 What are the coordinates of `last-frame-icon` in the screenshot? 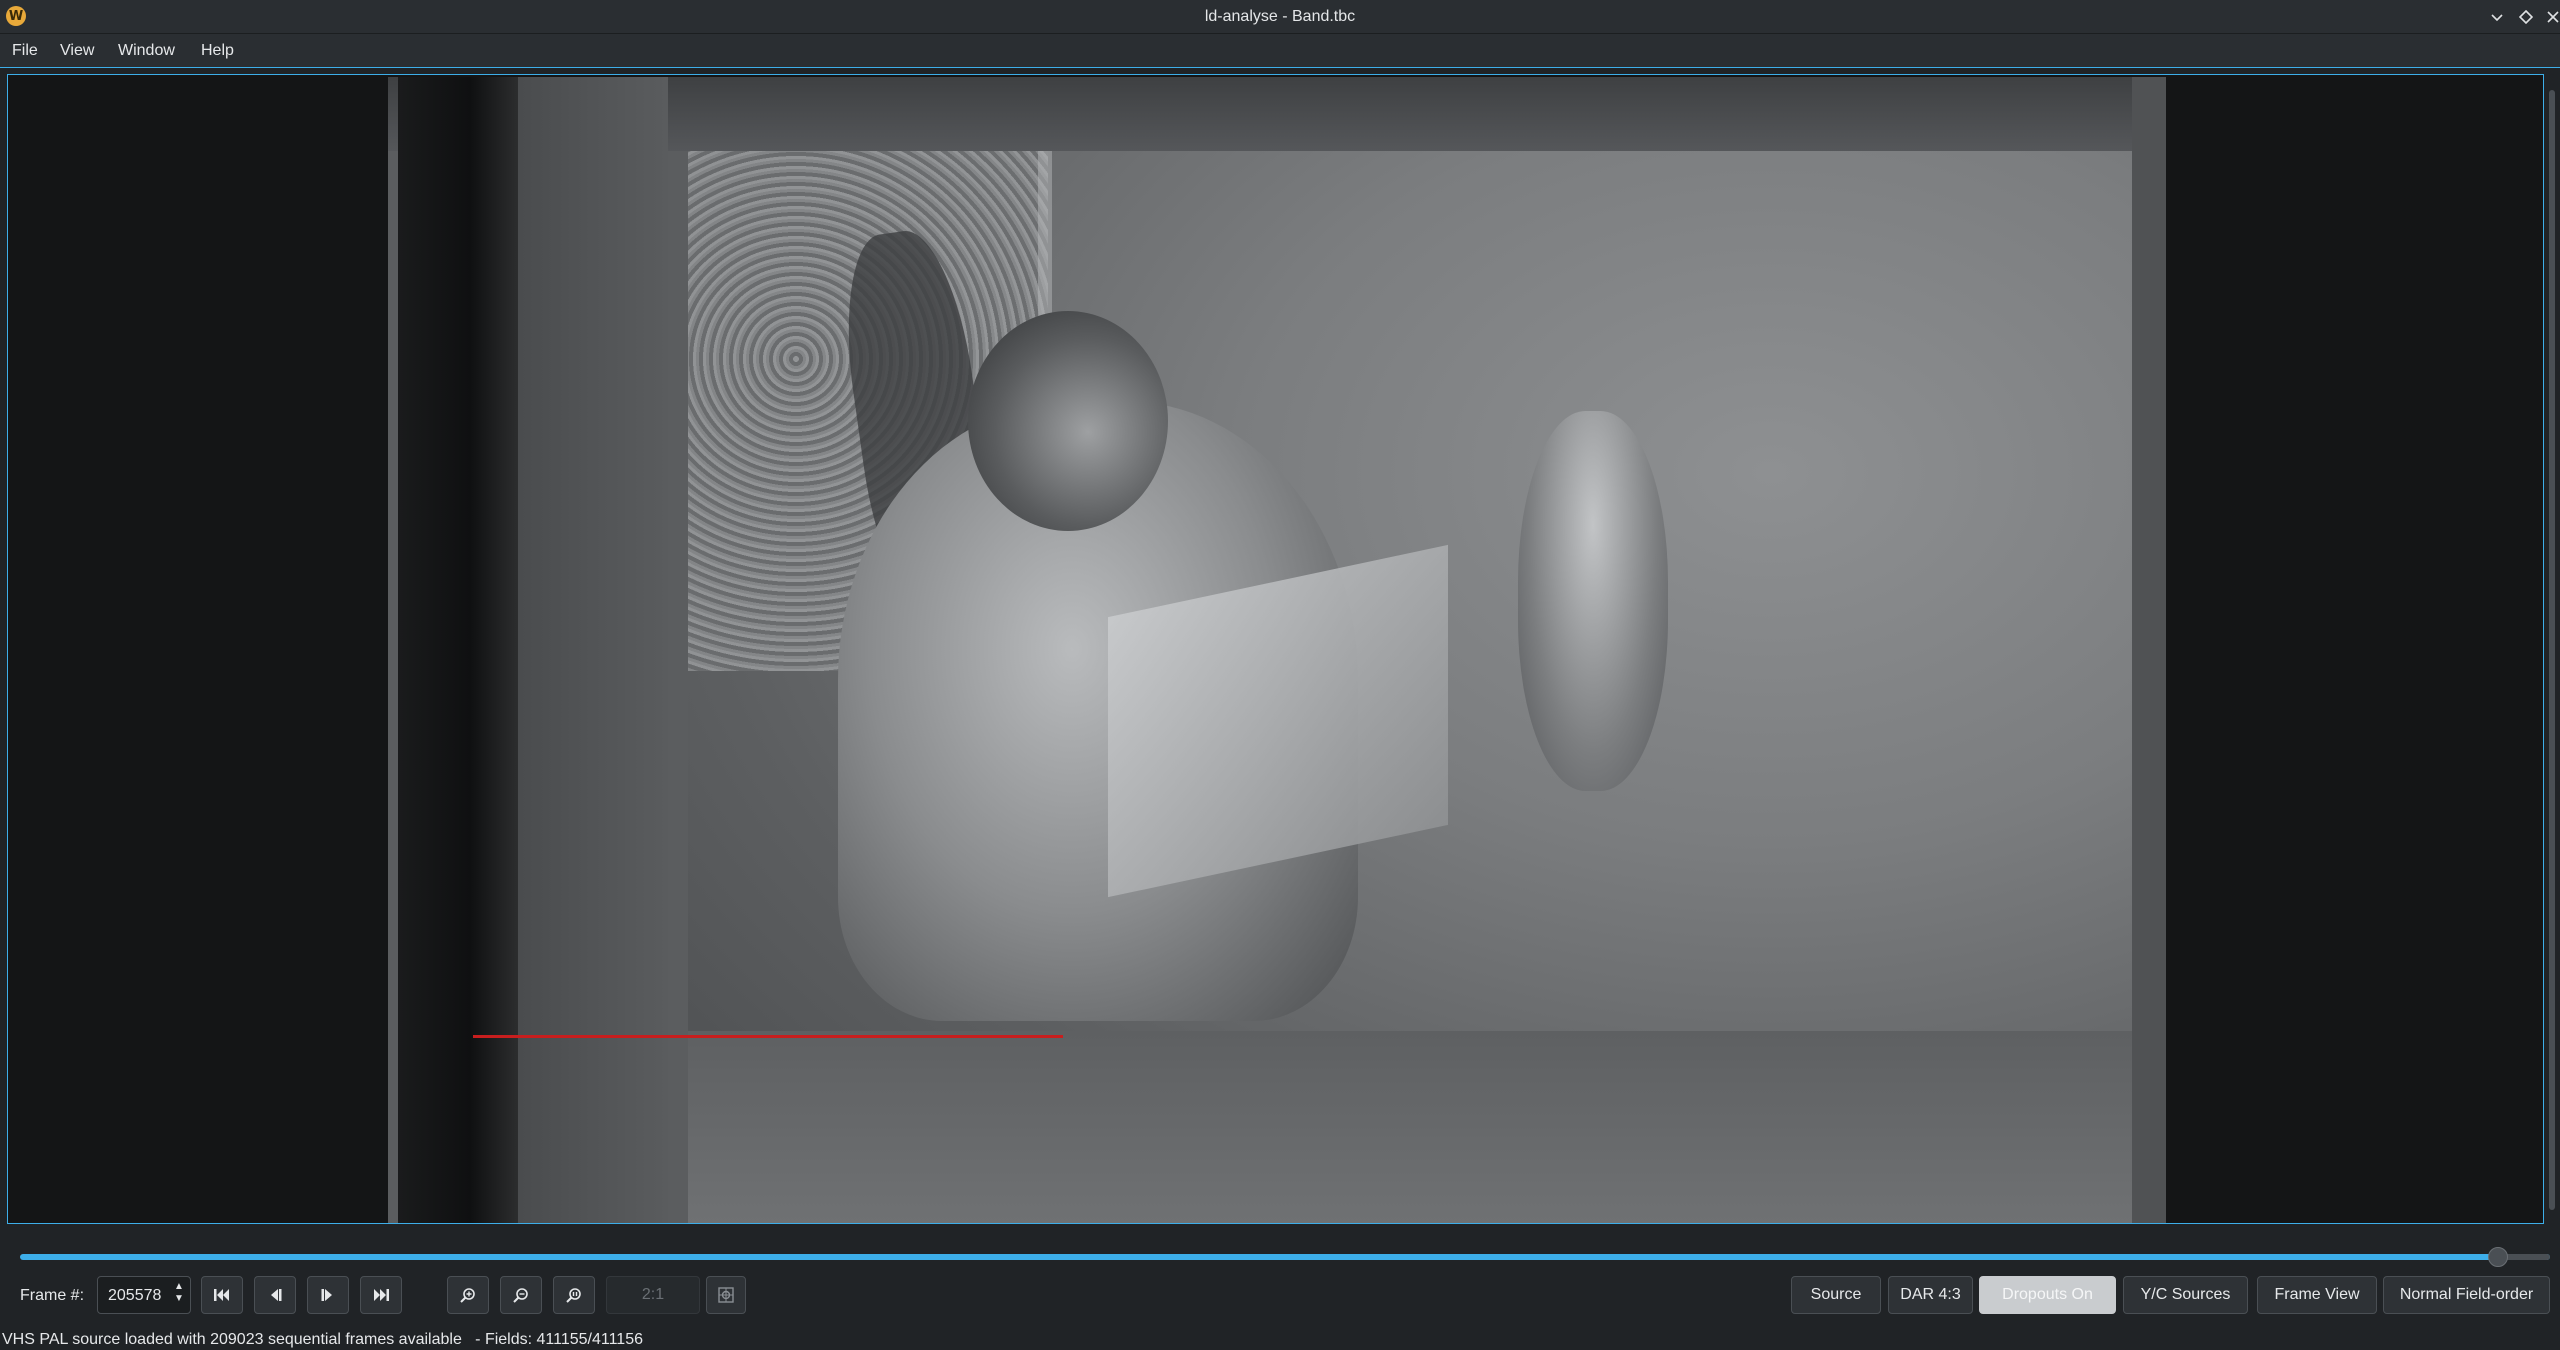 It's located at (381, 1295).